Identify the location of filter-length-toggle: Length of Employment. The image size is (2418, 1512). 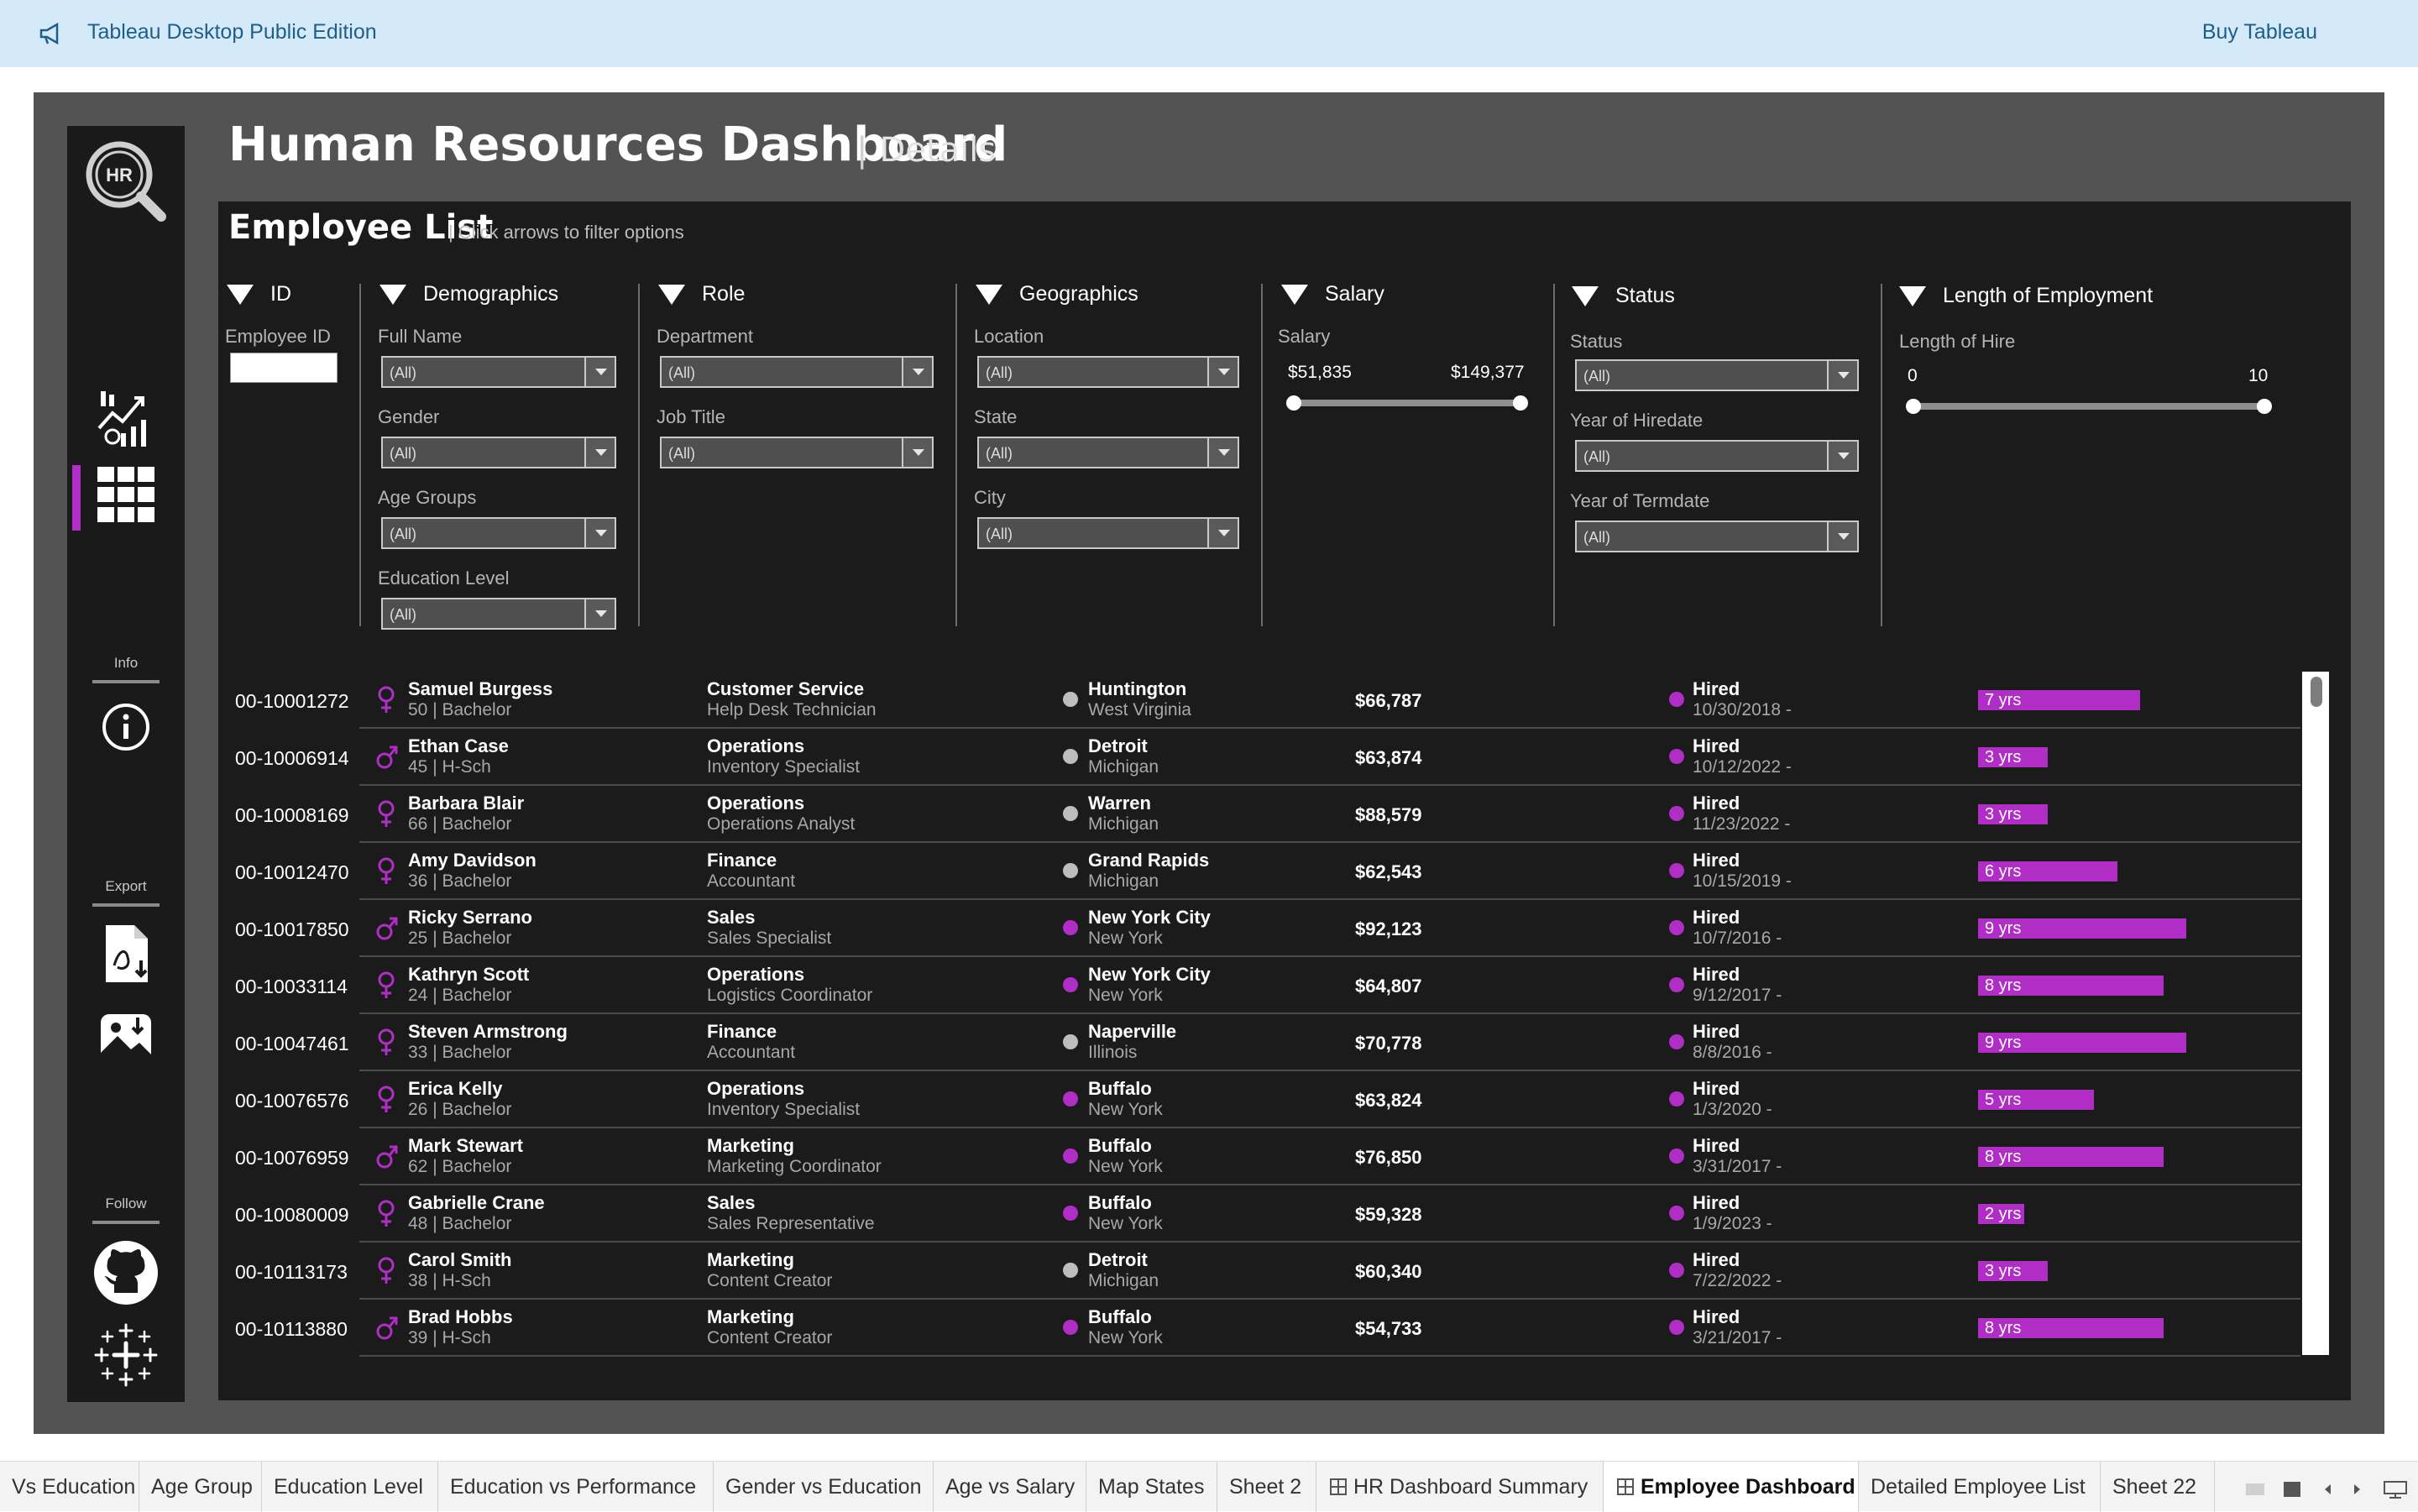
(2026, 296).